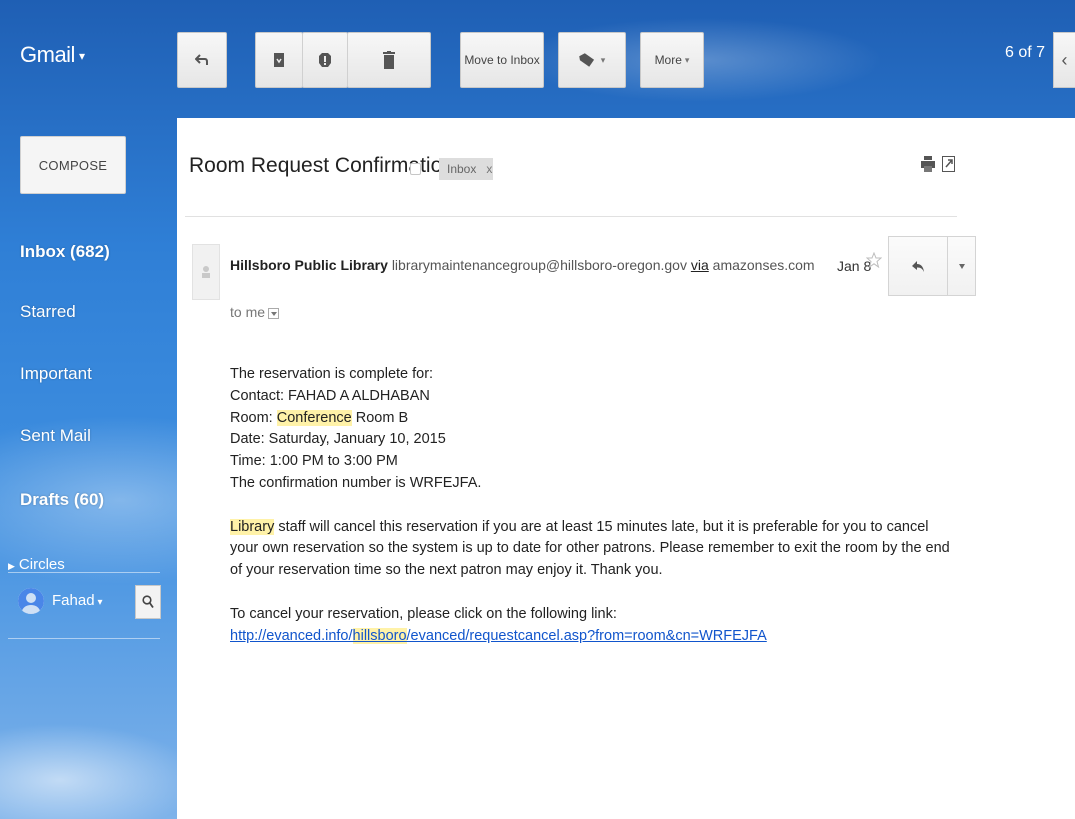  What do you see at coordinates (462, 169) in the screenshot?
I see `label-chip-text: Inbox` at bounding box center [462, 169].